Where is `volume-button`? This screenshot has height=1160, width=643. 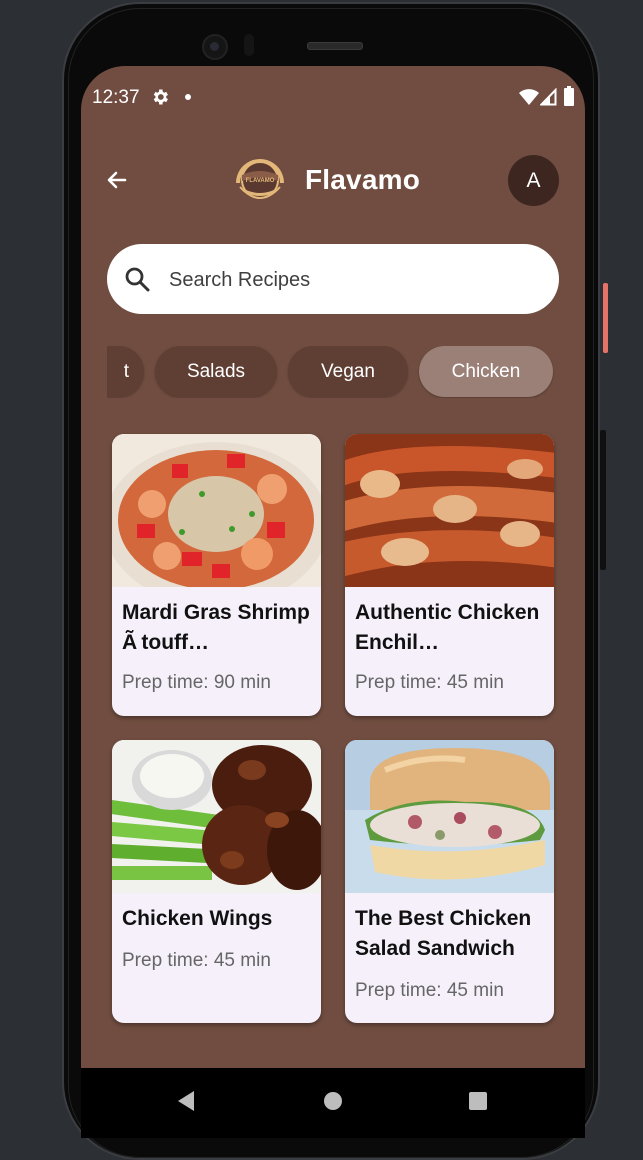
volume-button is located at coordinates (603, 500).